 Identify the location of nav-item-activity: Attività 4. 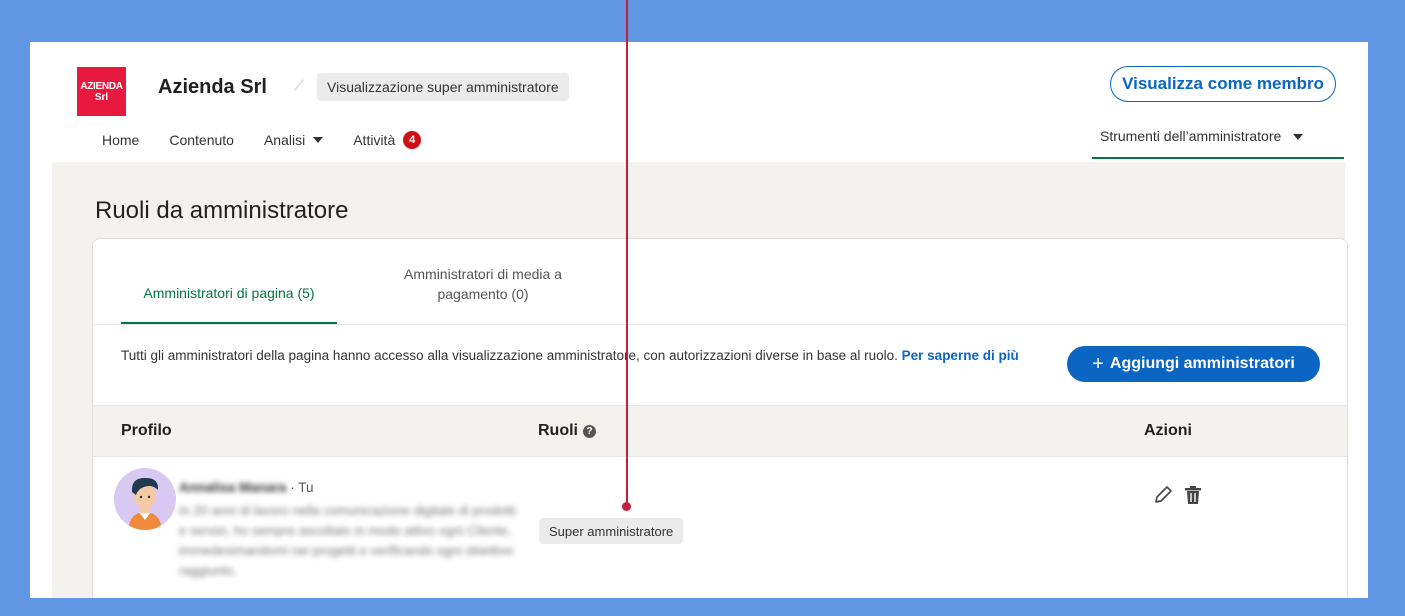
(387, 140).